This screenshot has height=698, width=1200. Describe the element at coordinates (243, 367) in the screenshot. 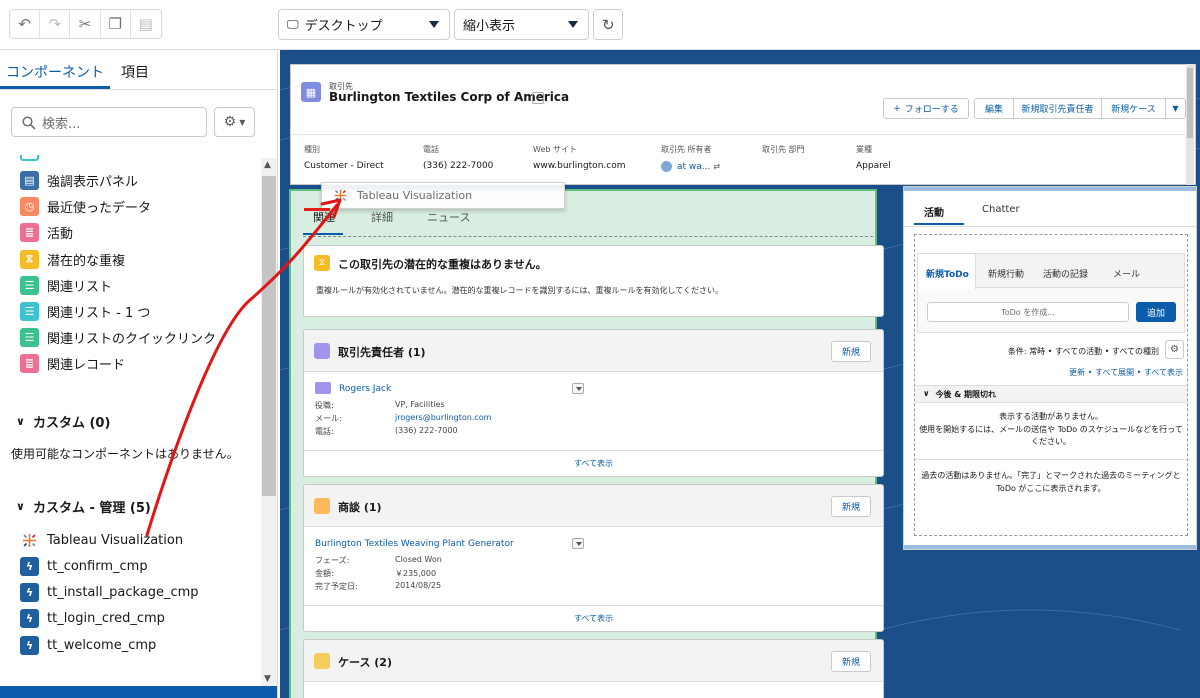

I see `annotation-arrow` at that location.